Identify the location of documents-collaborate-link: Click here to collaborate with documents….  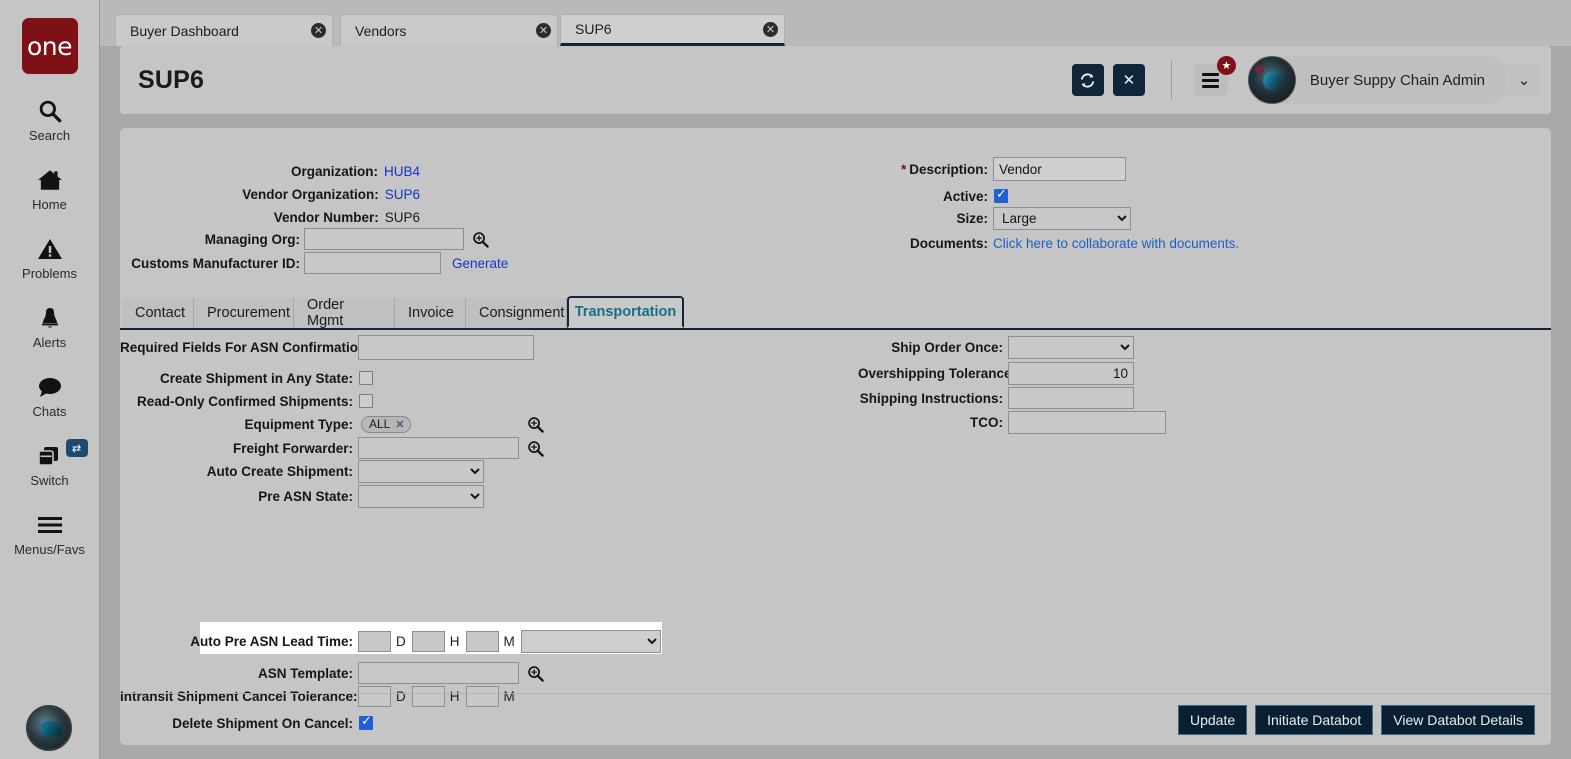
(1116, 243).